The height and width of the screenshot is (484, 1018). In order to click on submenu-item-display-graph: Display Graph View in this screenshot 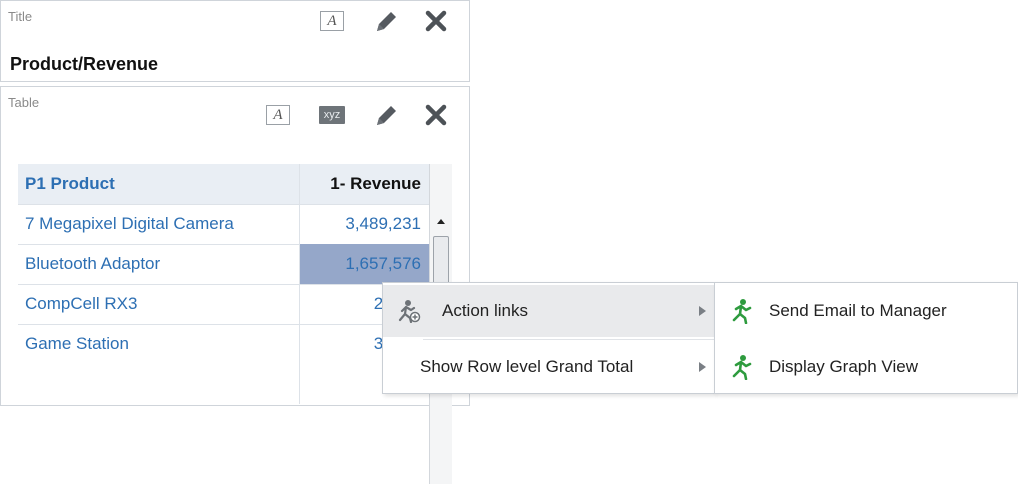, I will do `click(866, 367)`.